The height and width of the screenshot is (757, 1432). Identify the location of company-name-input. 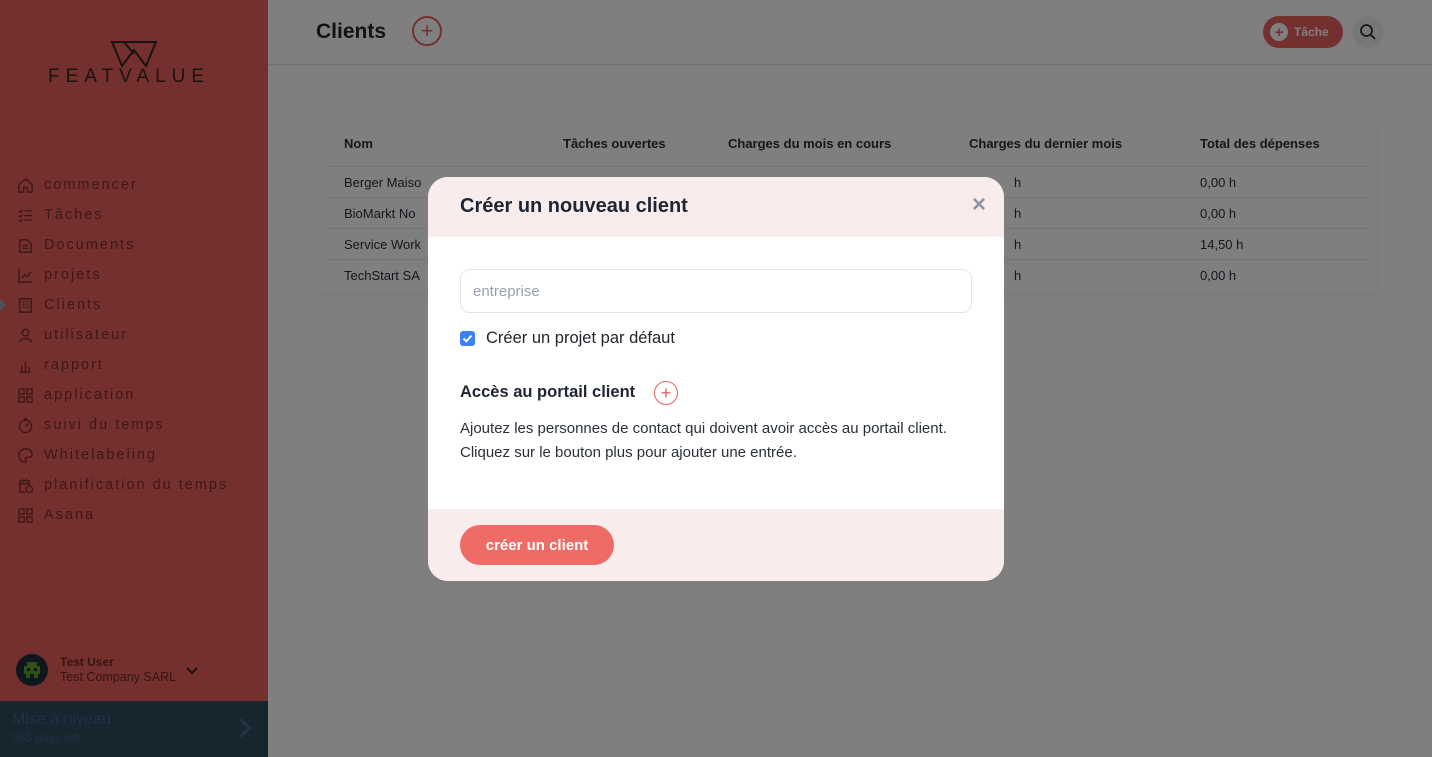
(716, 291).